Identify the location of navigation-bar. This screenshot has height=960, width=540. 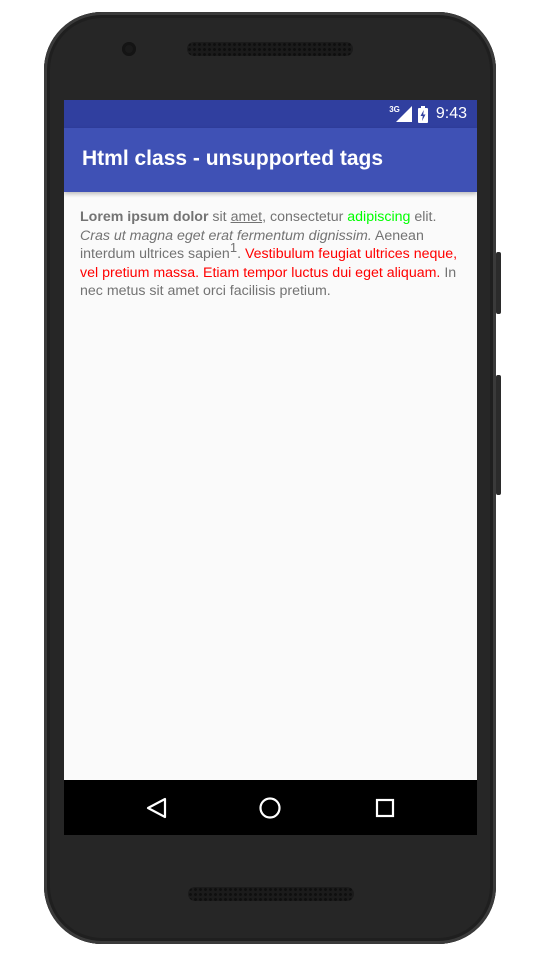
(270, 807).